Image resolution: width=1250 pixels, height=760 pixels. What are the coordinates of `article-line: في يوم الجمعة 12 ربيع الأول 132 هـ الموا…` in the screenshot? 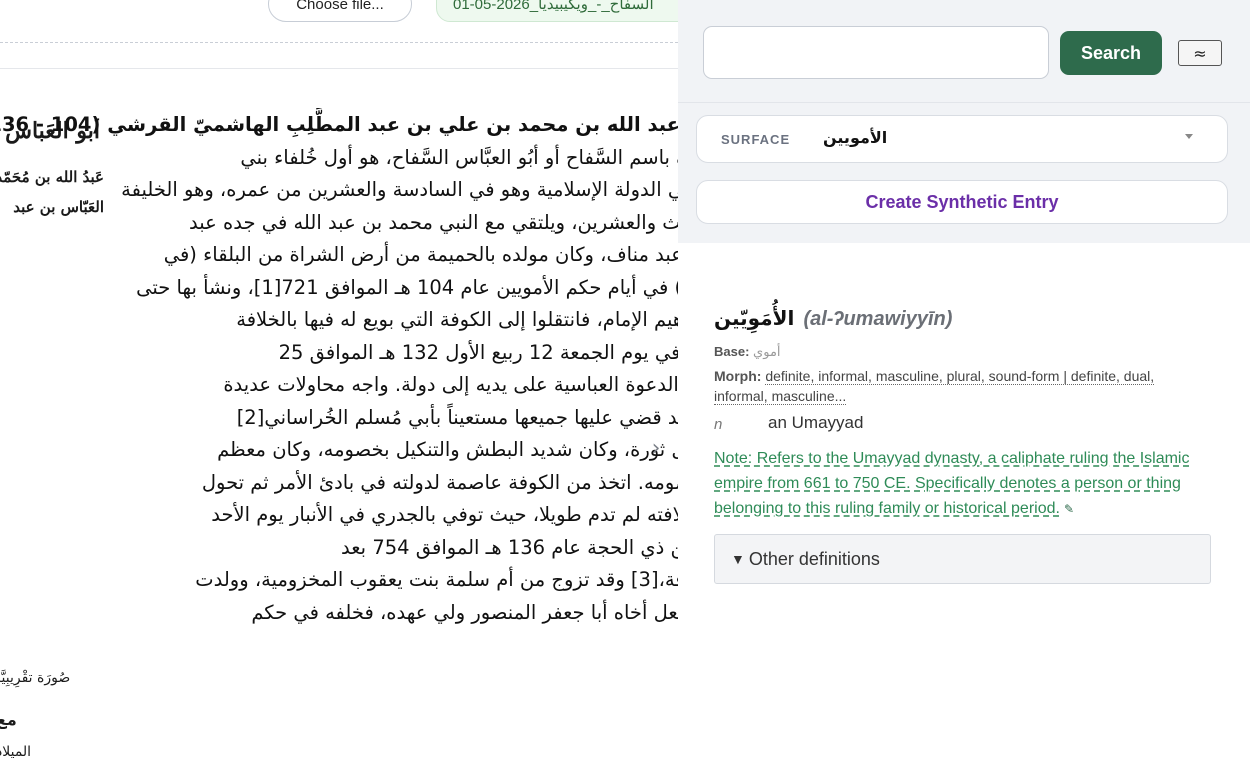 It's located at (478, 352).